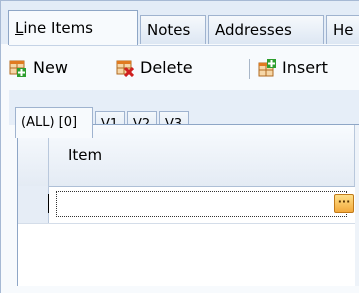 Image resolution: width=359 pixels, height=293 pixels. What do you see at coordinates (49, 122) in the screenshot?
I see `tab-view-all-label: (ALL) [0]` at bounding box center [49, 122].